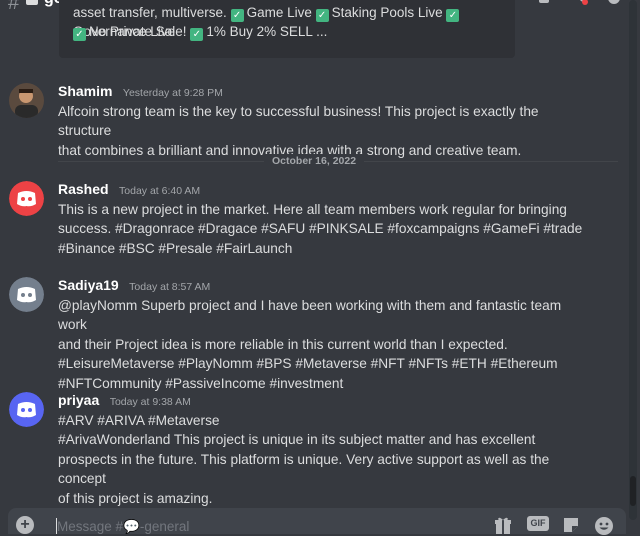  I want to click on author-name: Sadiya19, so click(88, 285).